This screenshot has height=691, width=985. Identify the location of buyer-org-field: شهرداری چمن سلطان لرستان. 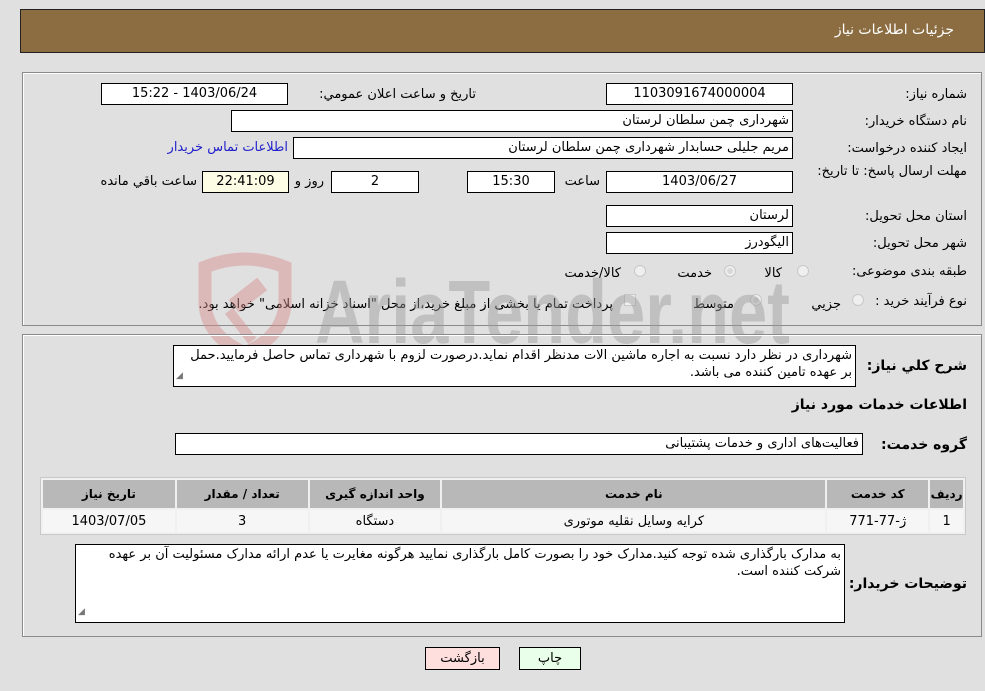
(512, 121).